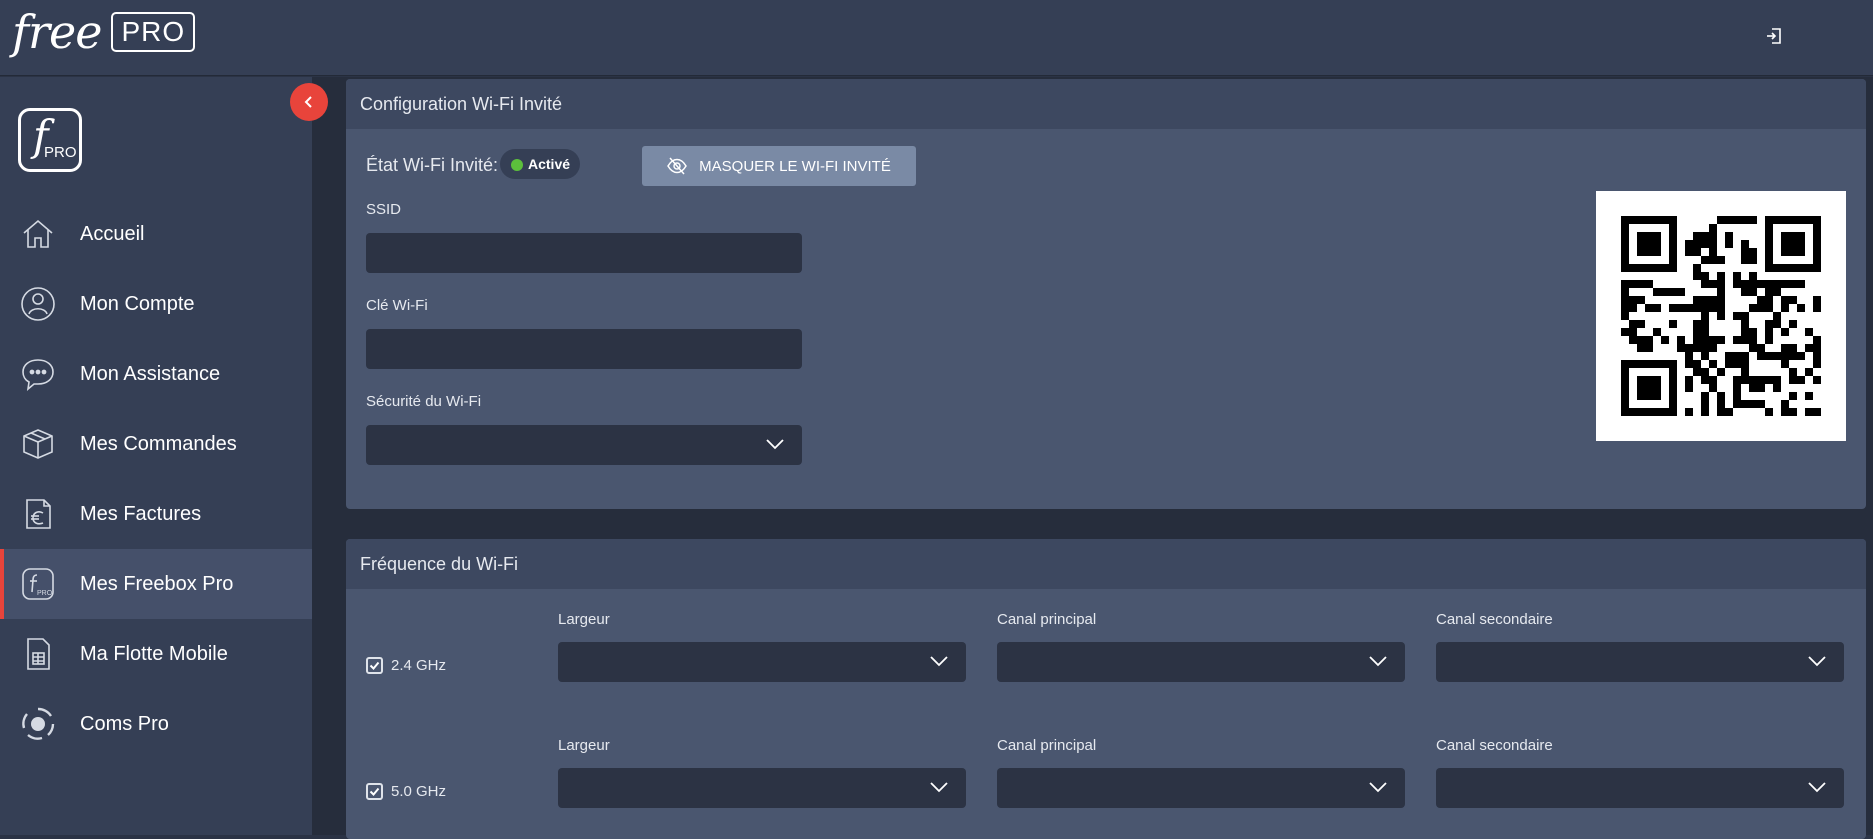  What do you see at coordinates (112, 233) in the screenshot?
I see `sidebar-item-label: Accueil` at bounding box center [112, 233].